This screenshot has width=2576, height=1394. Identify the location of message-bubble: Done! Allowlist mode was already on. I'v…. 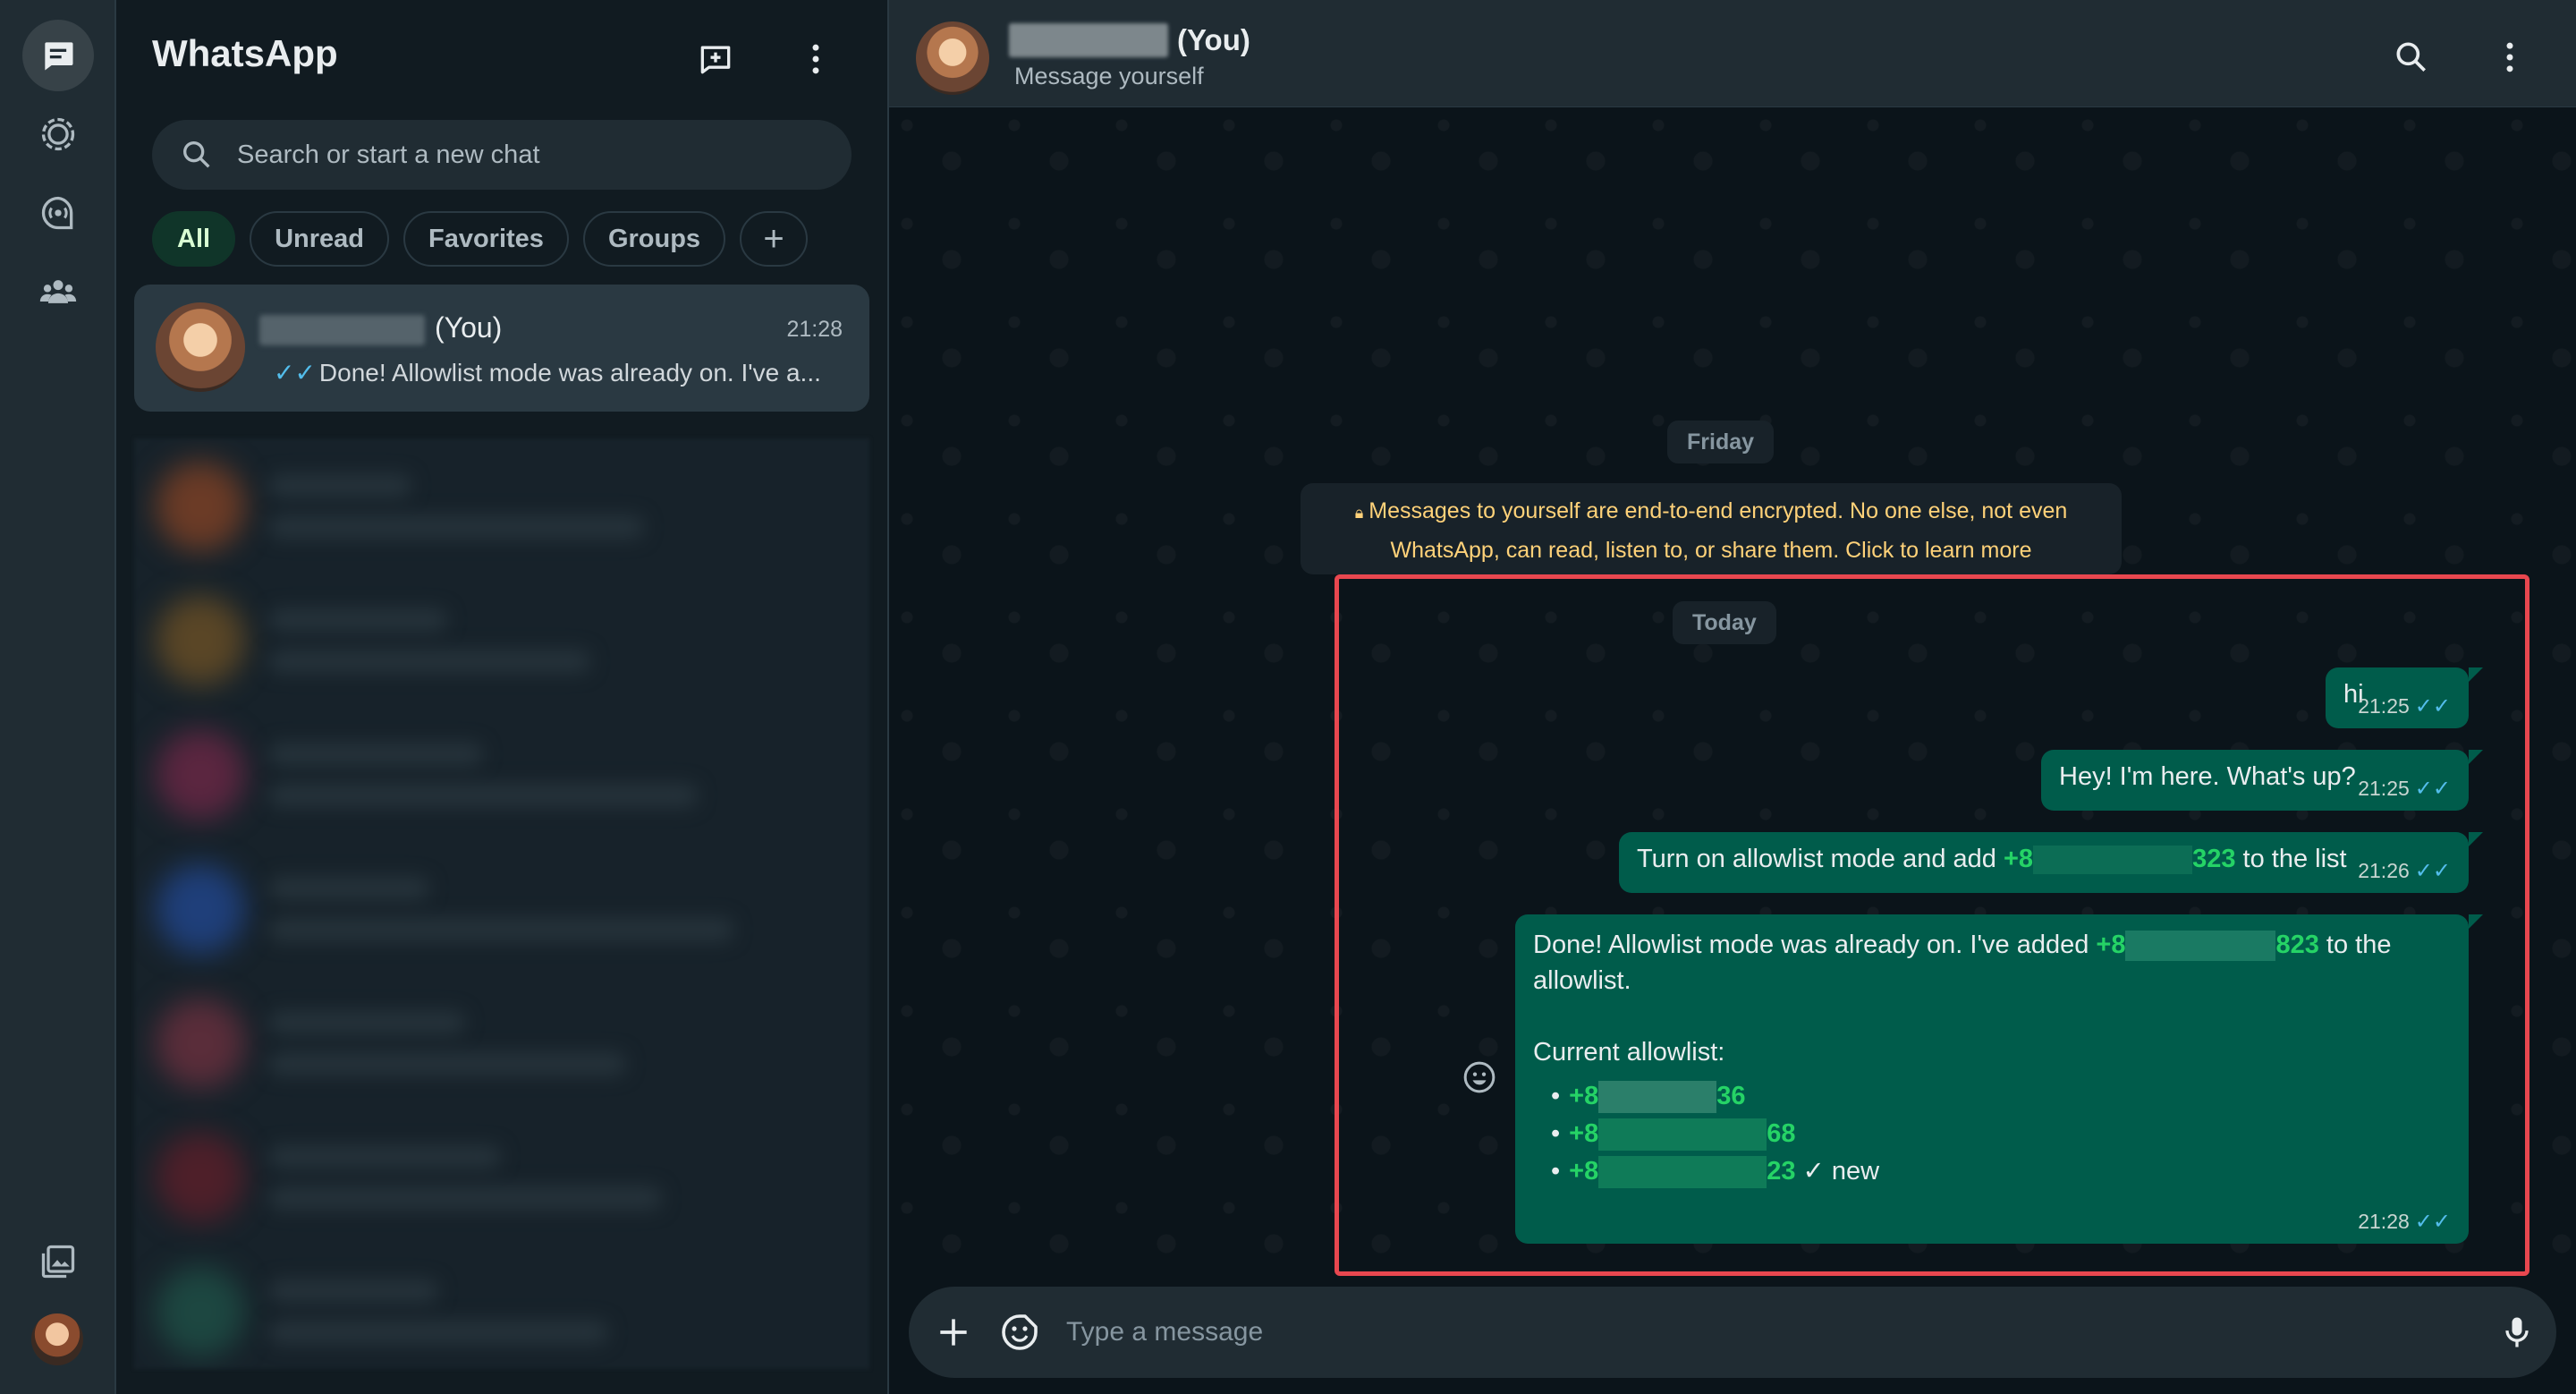
(1992, 1079).